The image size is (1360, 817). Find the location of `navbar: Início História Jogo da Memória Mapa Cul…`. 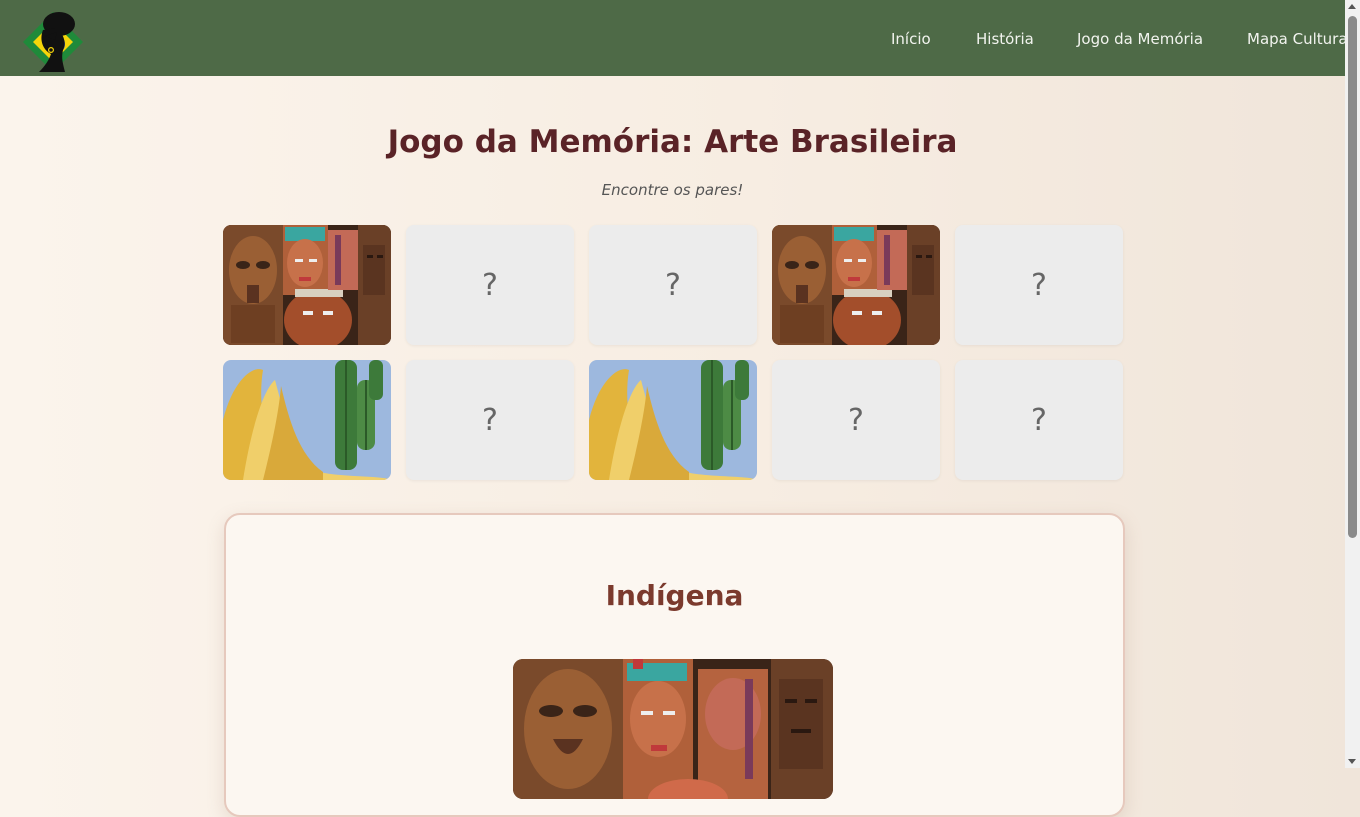

navbar: Início História Jogo da Memória Mapa Cul… is located at coordinates (676, 38).